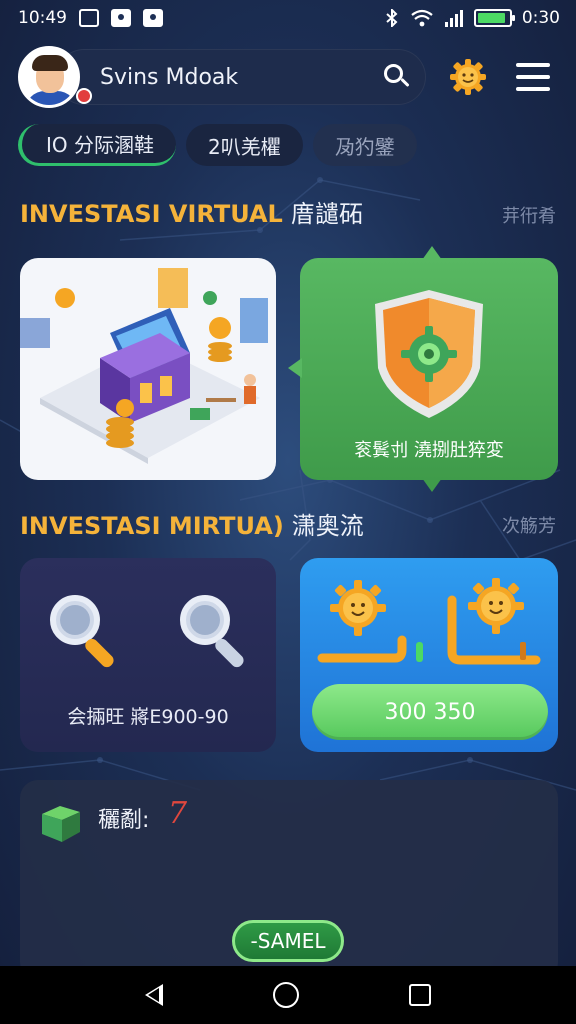  I want to click on tab-3: 夃犳鐾, so click(364, 145).